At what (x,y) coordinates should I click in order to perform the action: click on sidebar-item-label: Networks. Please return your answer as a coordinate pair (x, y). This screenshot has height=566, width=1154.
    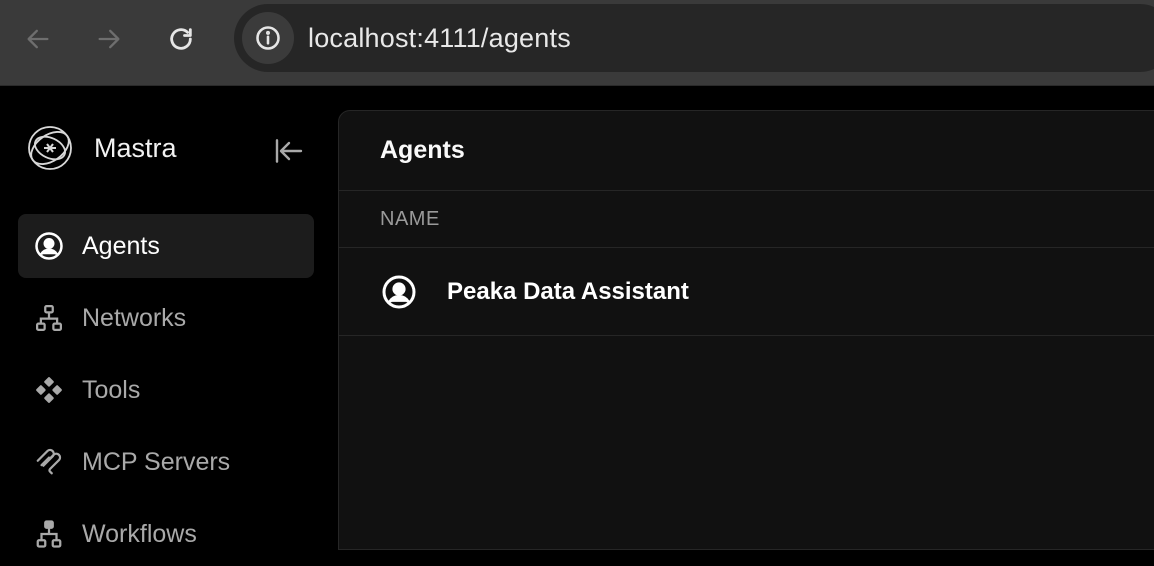
    Looking at the image, I should click on (134, 317).